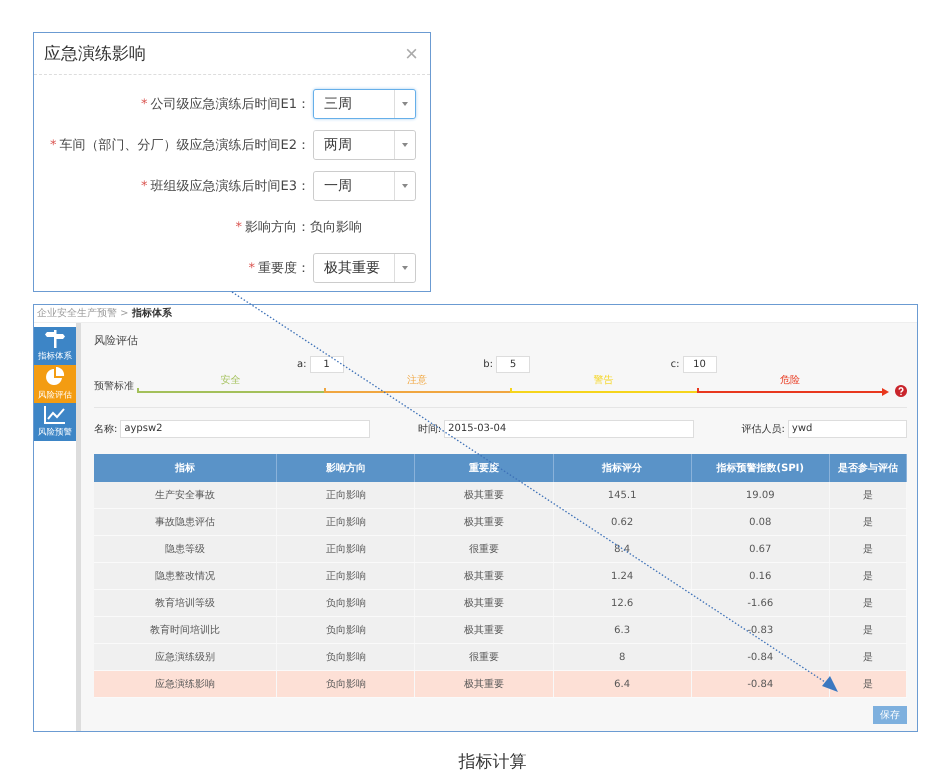 This screenshot has height=779, width=935. Describe the element at coordinates (760, 468) in the screenshot. I see `column-header: 指标预警指数(SPI)` at that location.